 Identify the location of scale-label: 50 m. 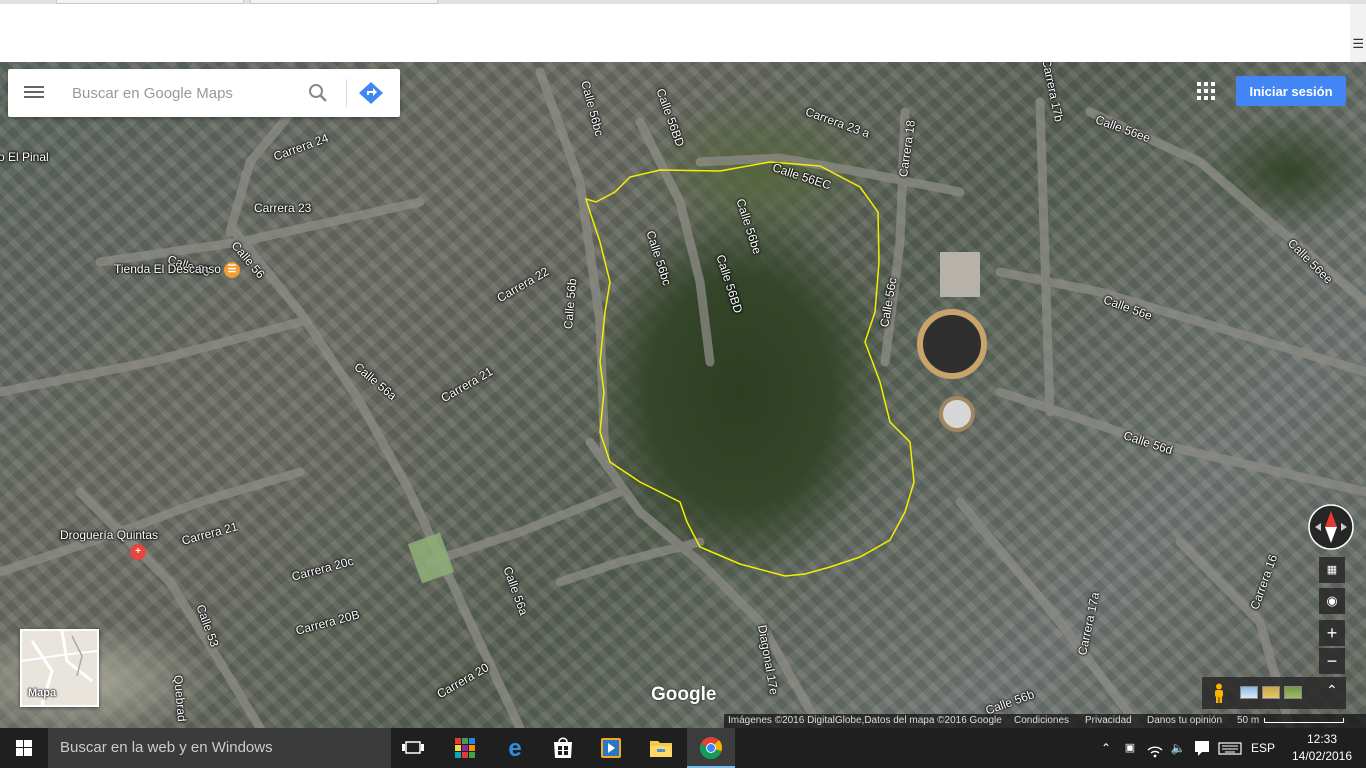
(1248, 721).